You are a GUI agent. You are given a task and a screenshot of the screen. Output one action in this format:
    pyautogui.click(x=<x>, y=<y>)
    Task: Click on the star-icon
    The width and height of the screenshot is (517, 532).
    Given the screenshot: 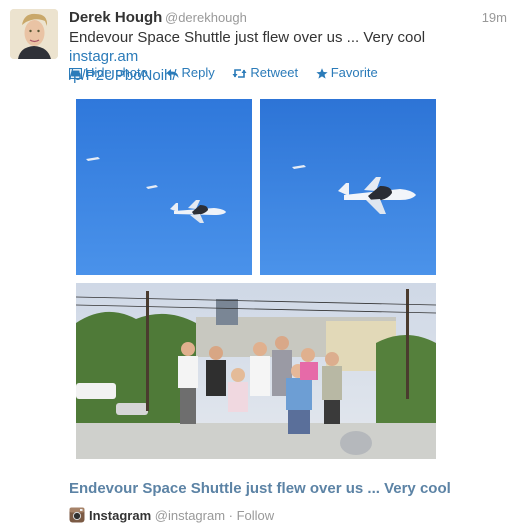 What is the action you would take?
    pyautogui.click(x=322, y=73)
    